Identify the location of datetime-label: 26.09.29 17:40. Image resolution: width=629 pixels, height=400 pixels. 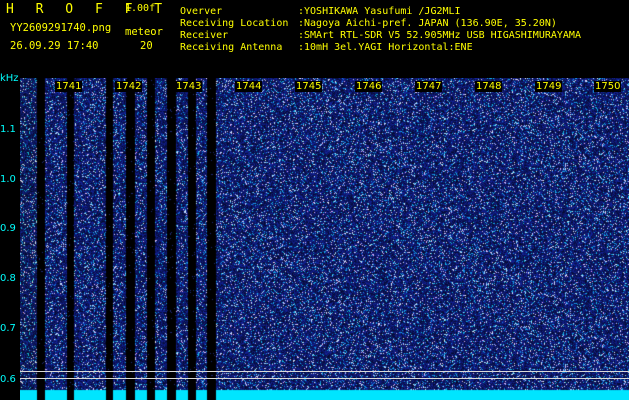
(54, 46).